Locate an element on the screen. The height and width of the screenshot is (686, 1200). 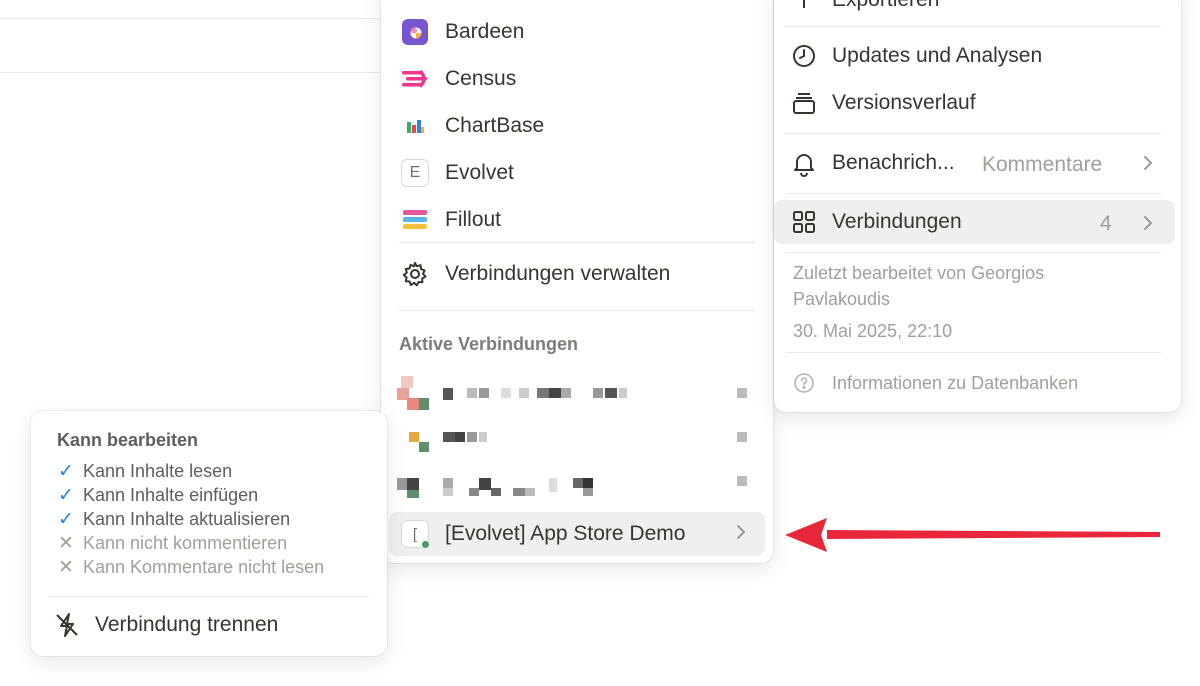
disconnect-plug-icon is located at coordinates (67, 625).